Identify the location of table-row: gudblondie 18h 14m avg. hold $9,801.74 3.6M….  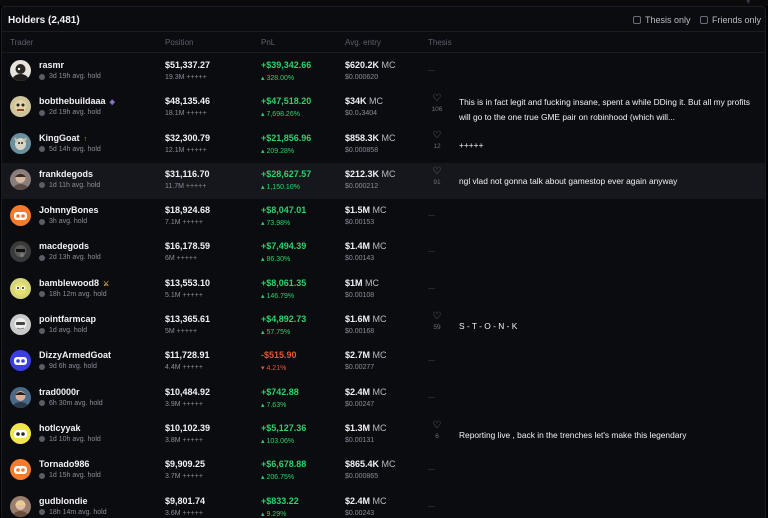
(383, 504).